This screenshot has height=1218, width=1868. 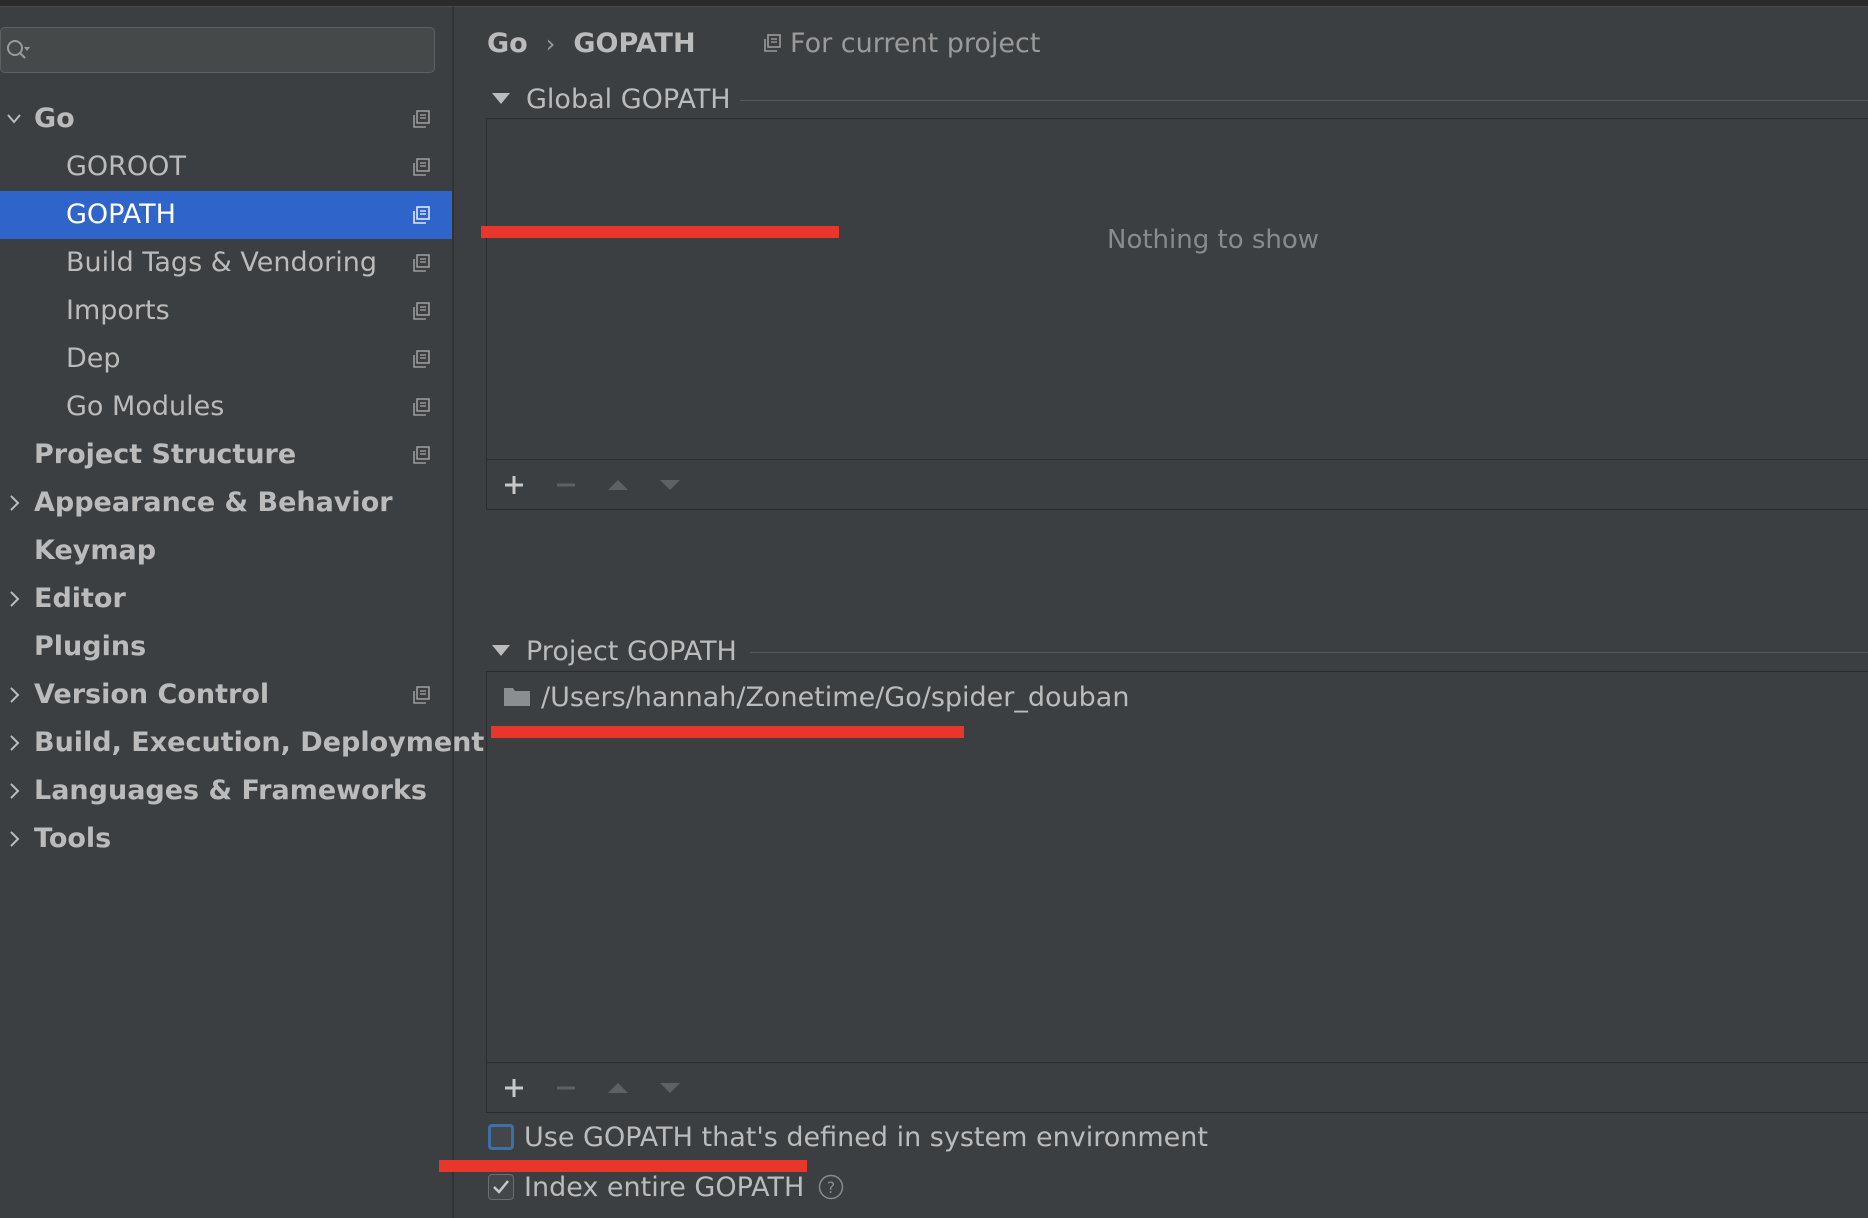 I want to click on sidebar-item-tools: Tools, so click(x=226, y=839).